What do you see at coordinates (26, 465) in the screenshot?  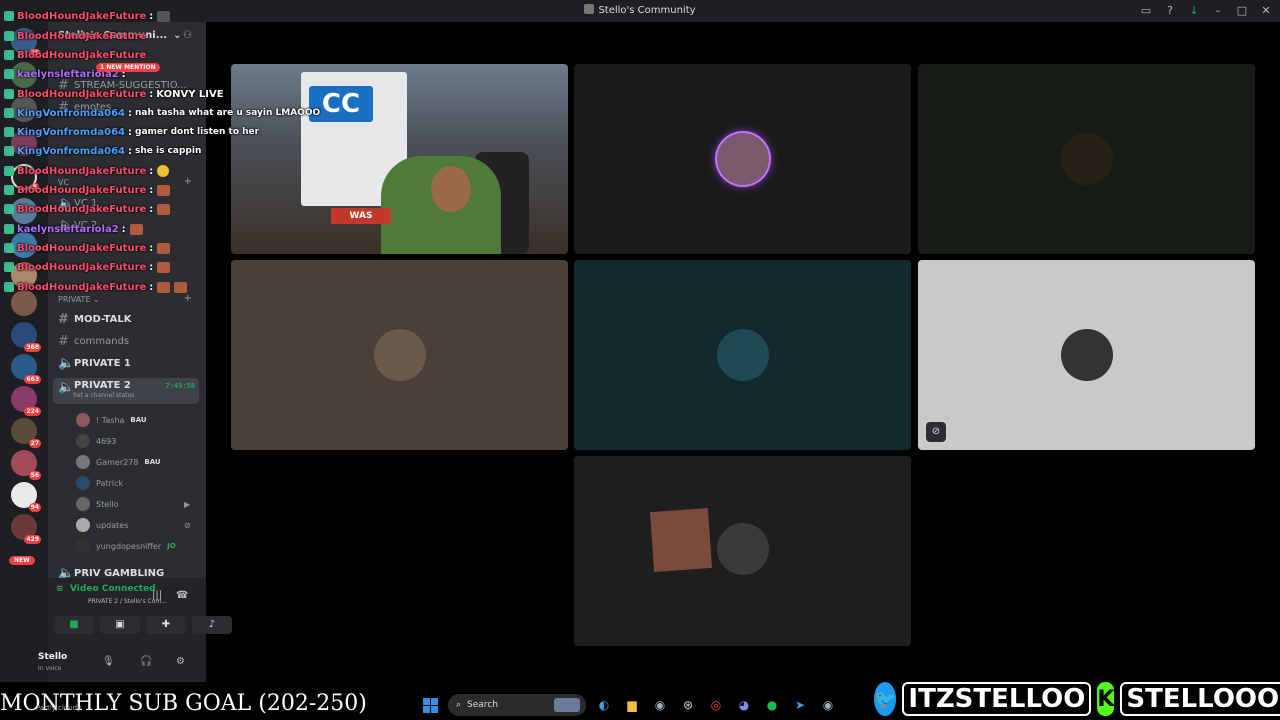 I see `server-icon: 56` at bounding box center [26, 465].